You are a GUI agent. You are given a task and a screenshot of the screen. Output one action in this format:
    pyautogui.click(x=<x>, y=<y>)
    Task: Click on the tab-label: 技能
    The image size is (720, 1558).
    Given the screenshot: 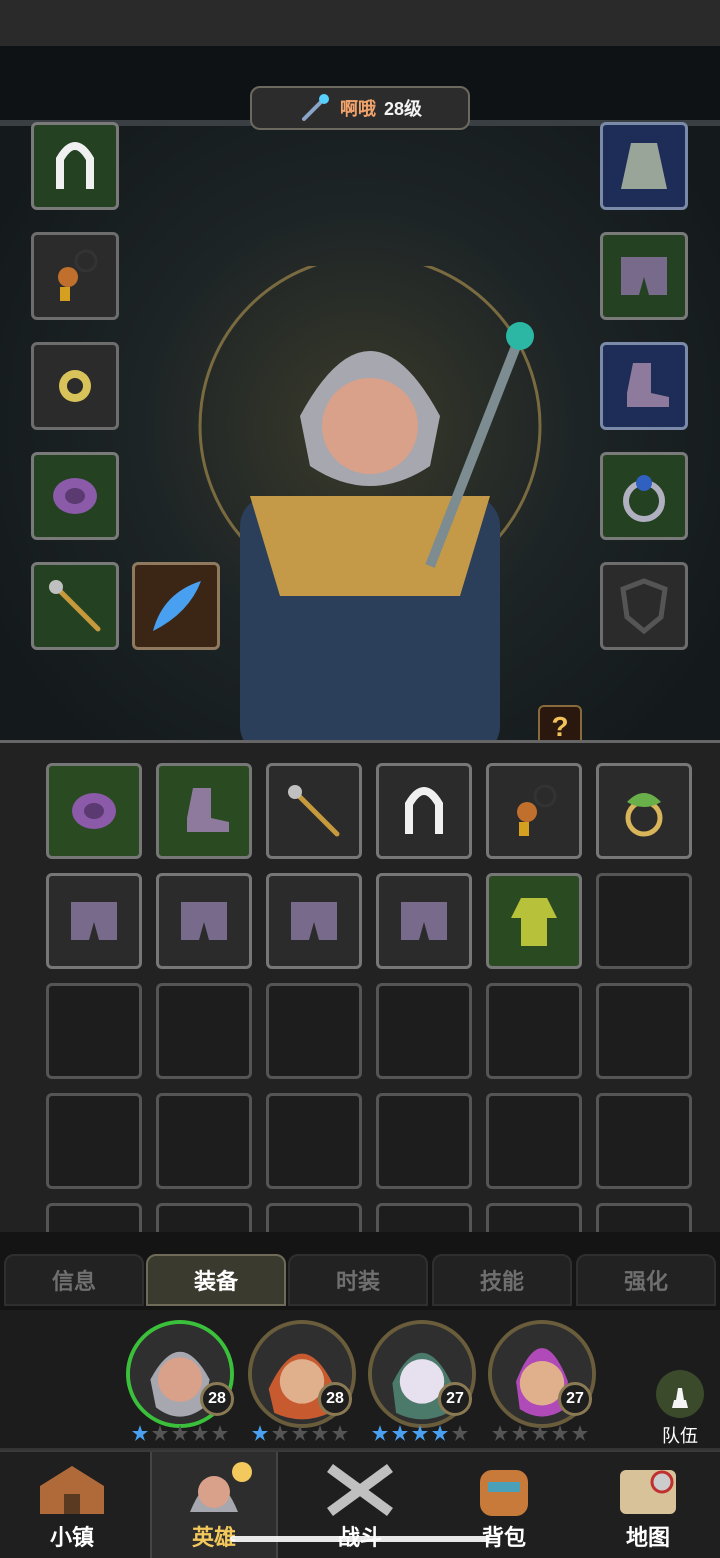 What is the action you would take?
    pyautogui.click(x=501, y=1281)
    